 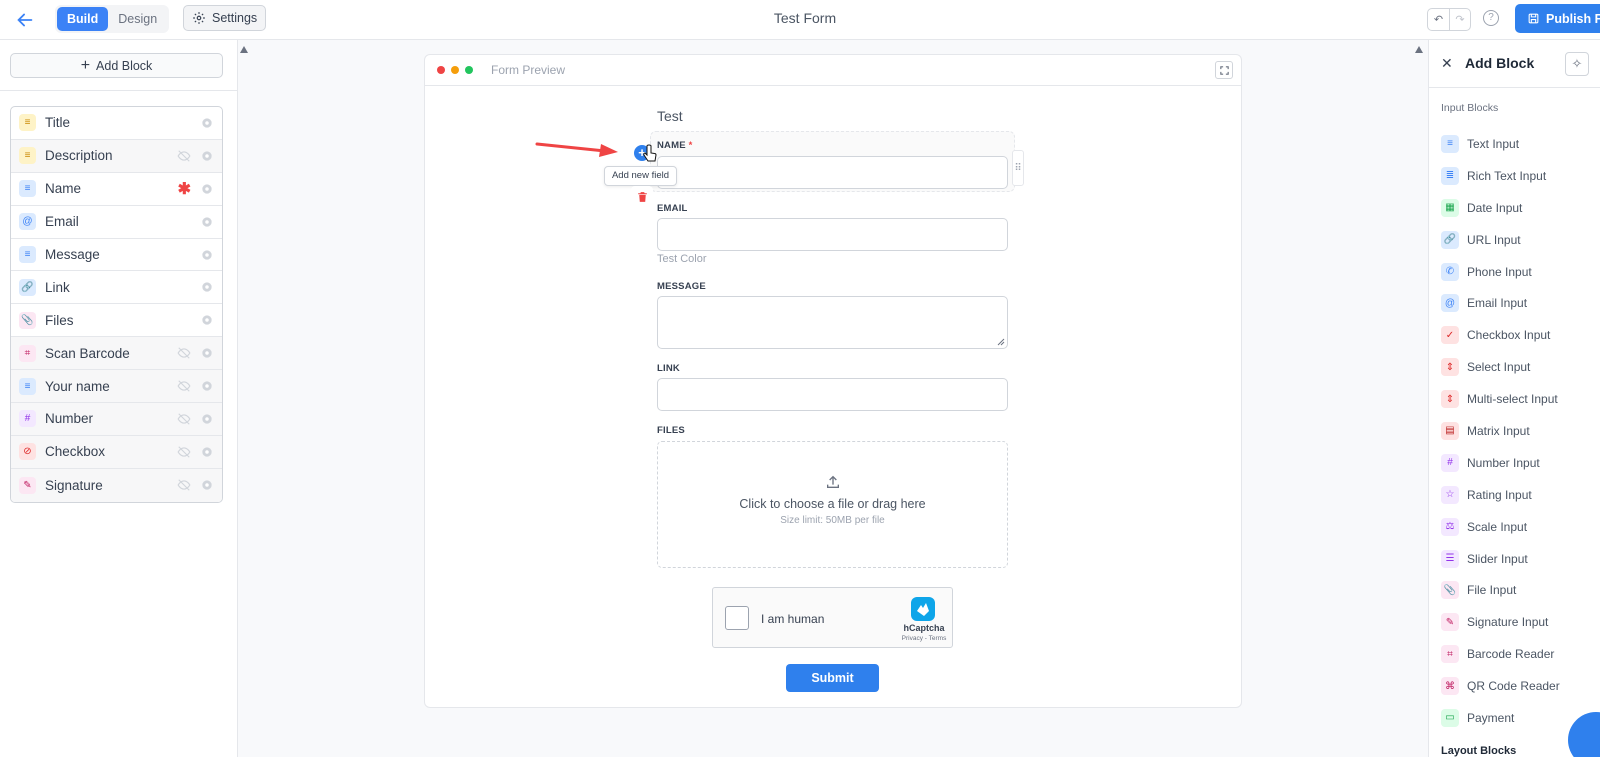 What do you see at coordinates (124, 65) in the screenshot?
I see `add-block-label: Add Block` at bounding box center [124, 65].